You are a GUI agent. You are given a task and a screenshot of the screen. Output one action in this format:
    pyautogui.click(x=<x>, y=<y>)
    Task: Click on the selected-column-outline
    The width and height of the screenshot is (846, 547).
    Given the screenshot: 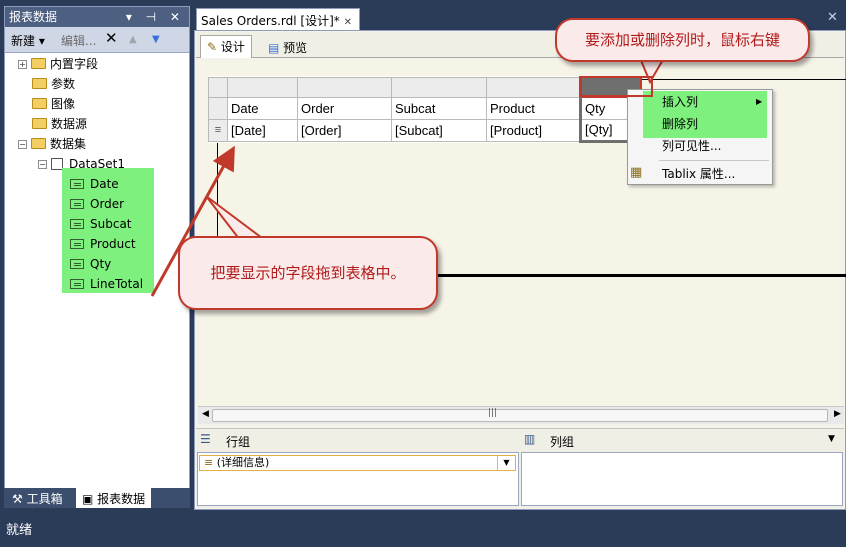 What is the action you would take?
    pyautogui.click(x=616, y=86)
    